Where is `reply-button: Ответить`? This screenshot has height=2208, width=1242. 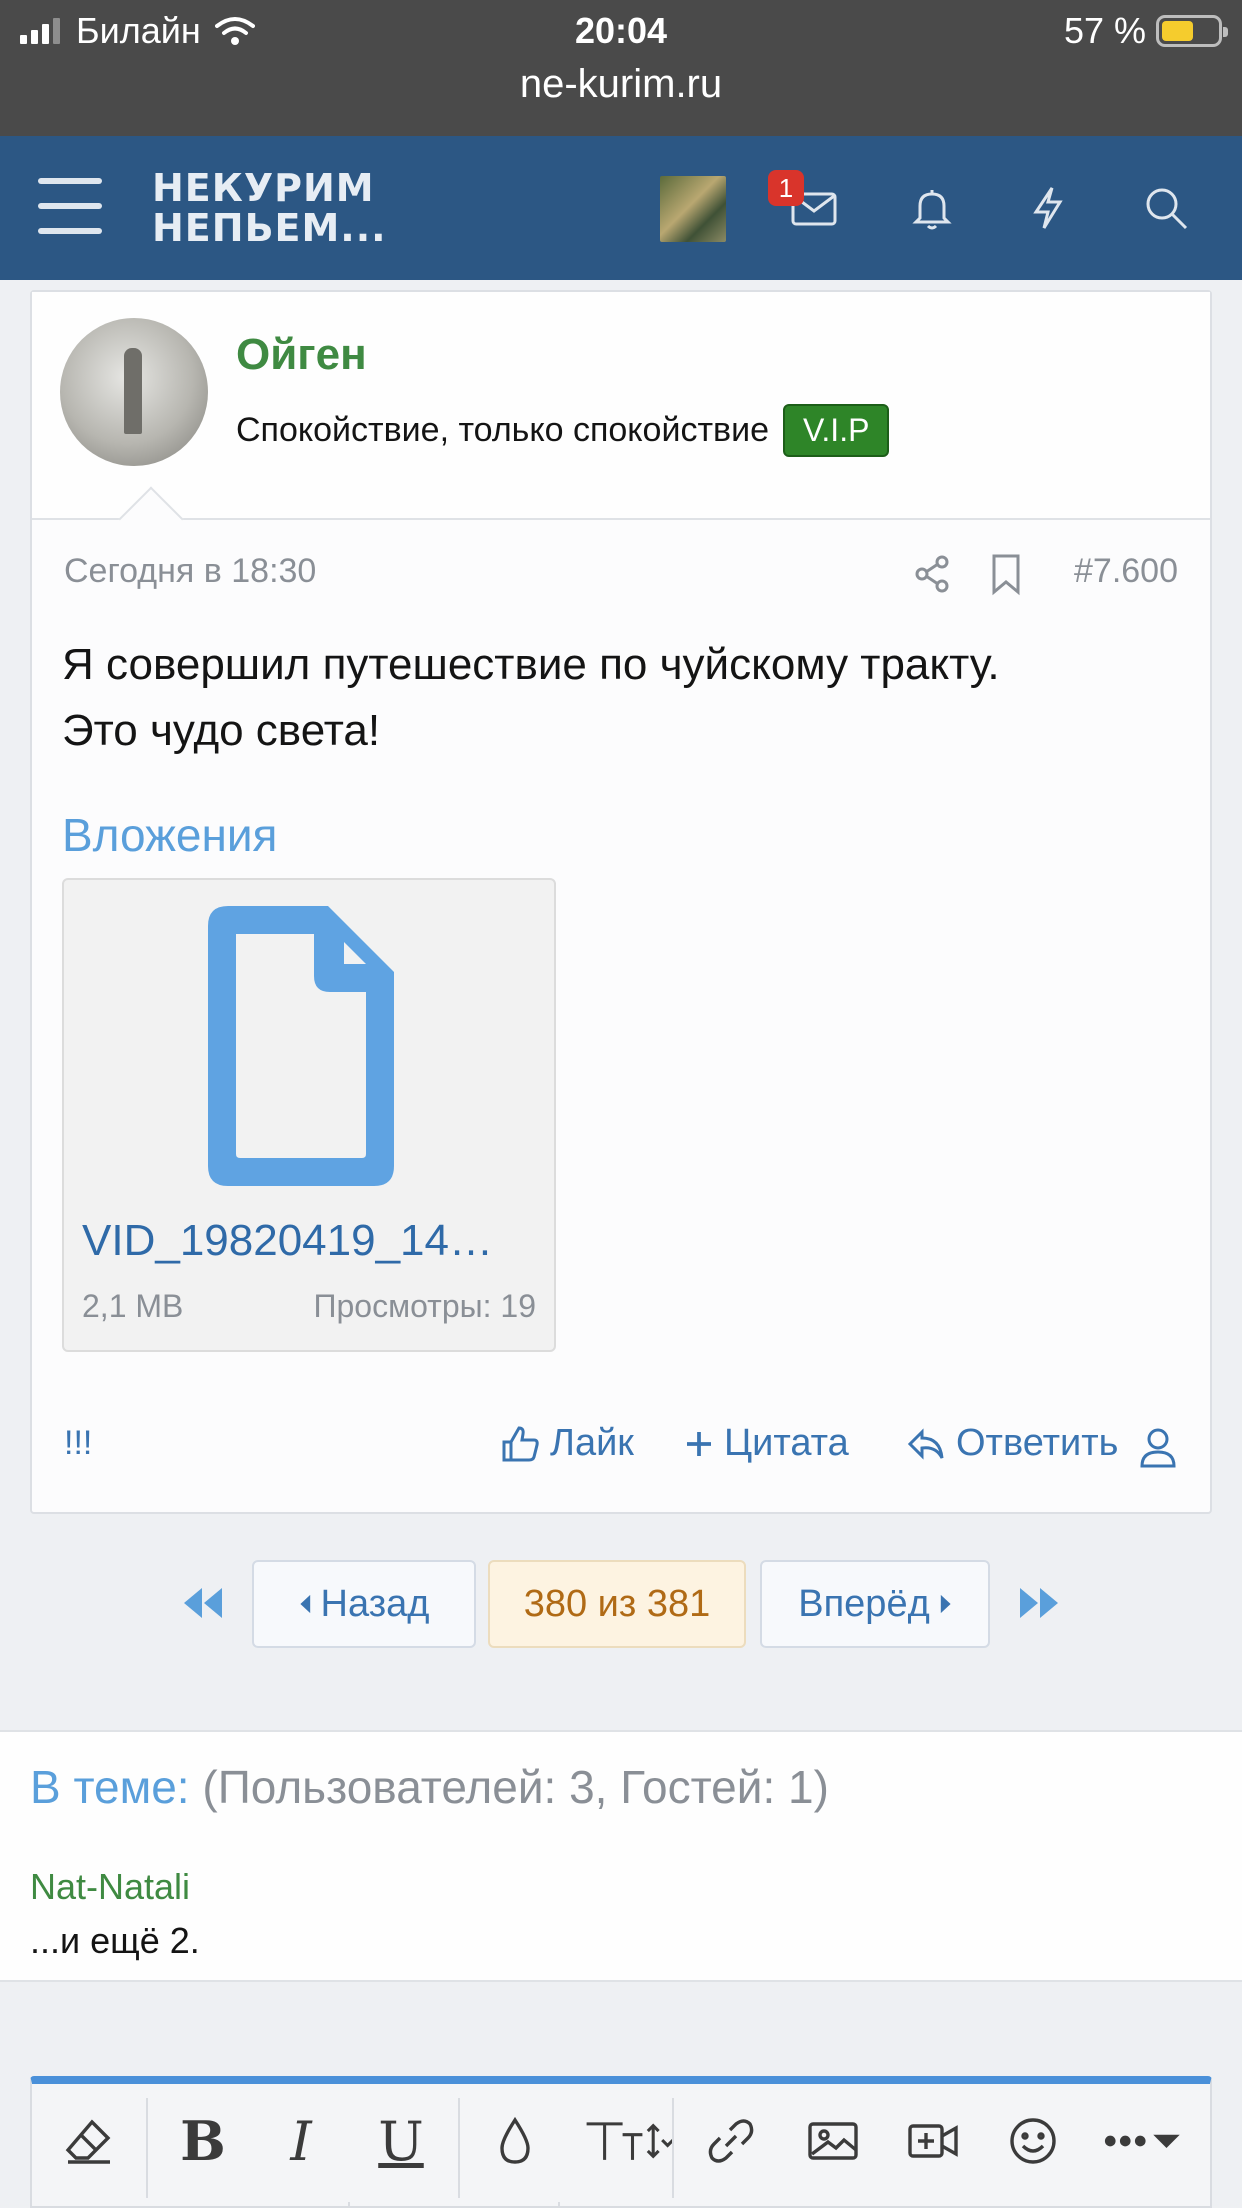
reply-button: Ответить is located at coordinates (1012, 1443).